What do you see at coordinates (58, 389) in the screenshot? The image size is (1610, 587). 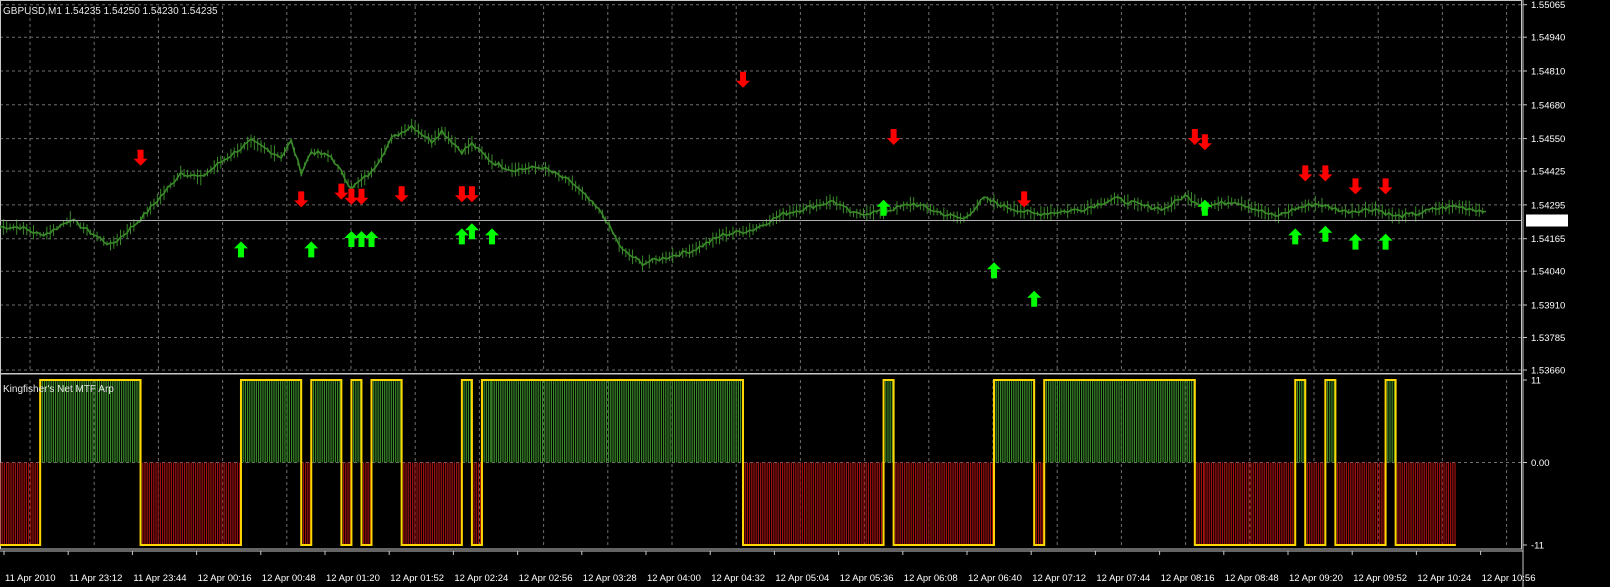 I see `indicator-label: Kingfisher's Net MTF Arp` at bounding box center [58, 389].